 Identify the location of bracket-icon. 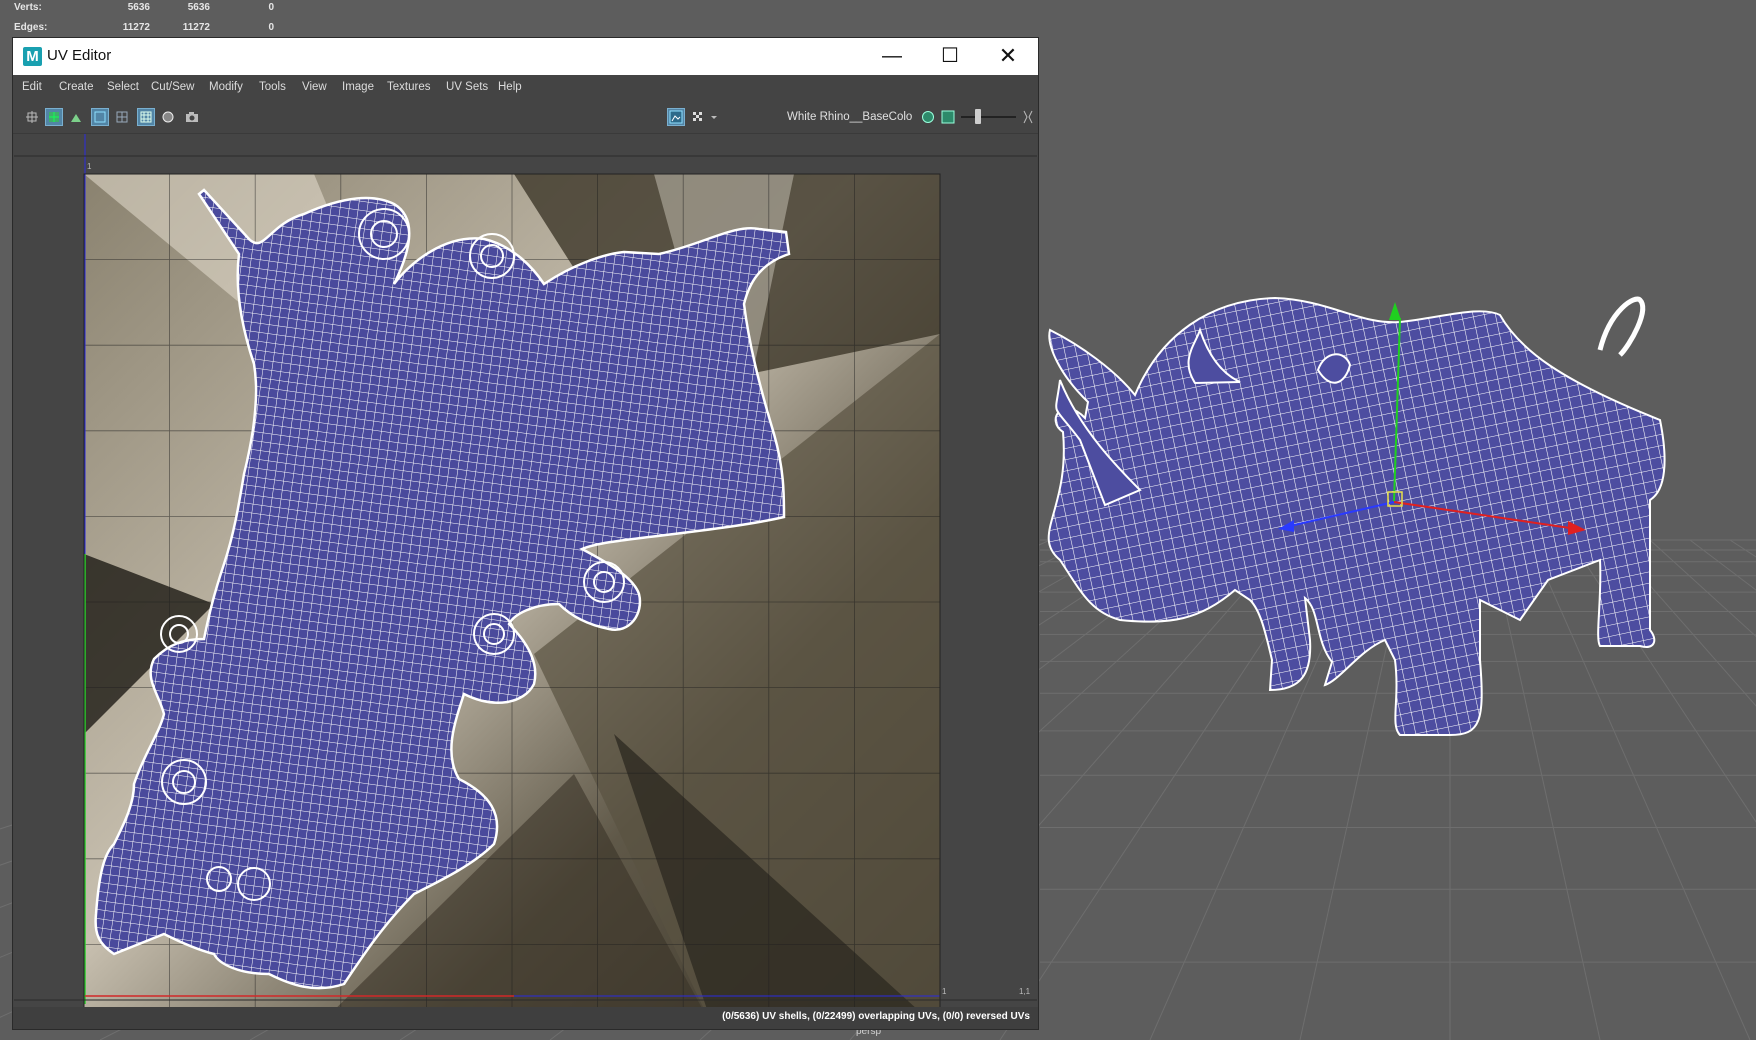
(1028, 117).